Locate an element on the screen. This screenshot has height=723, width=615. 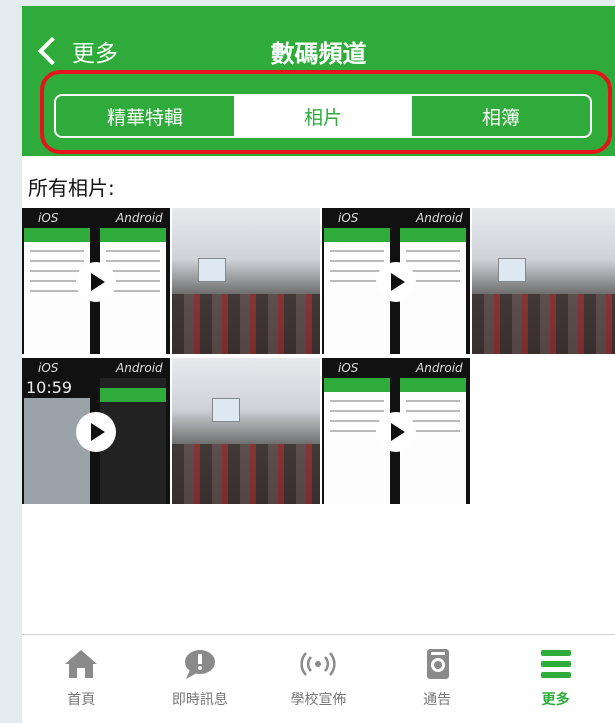
nav-more: 更多 is located at coordinates (555, 679).